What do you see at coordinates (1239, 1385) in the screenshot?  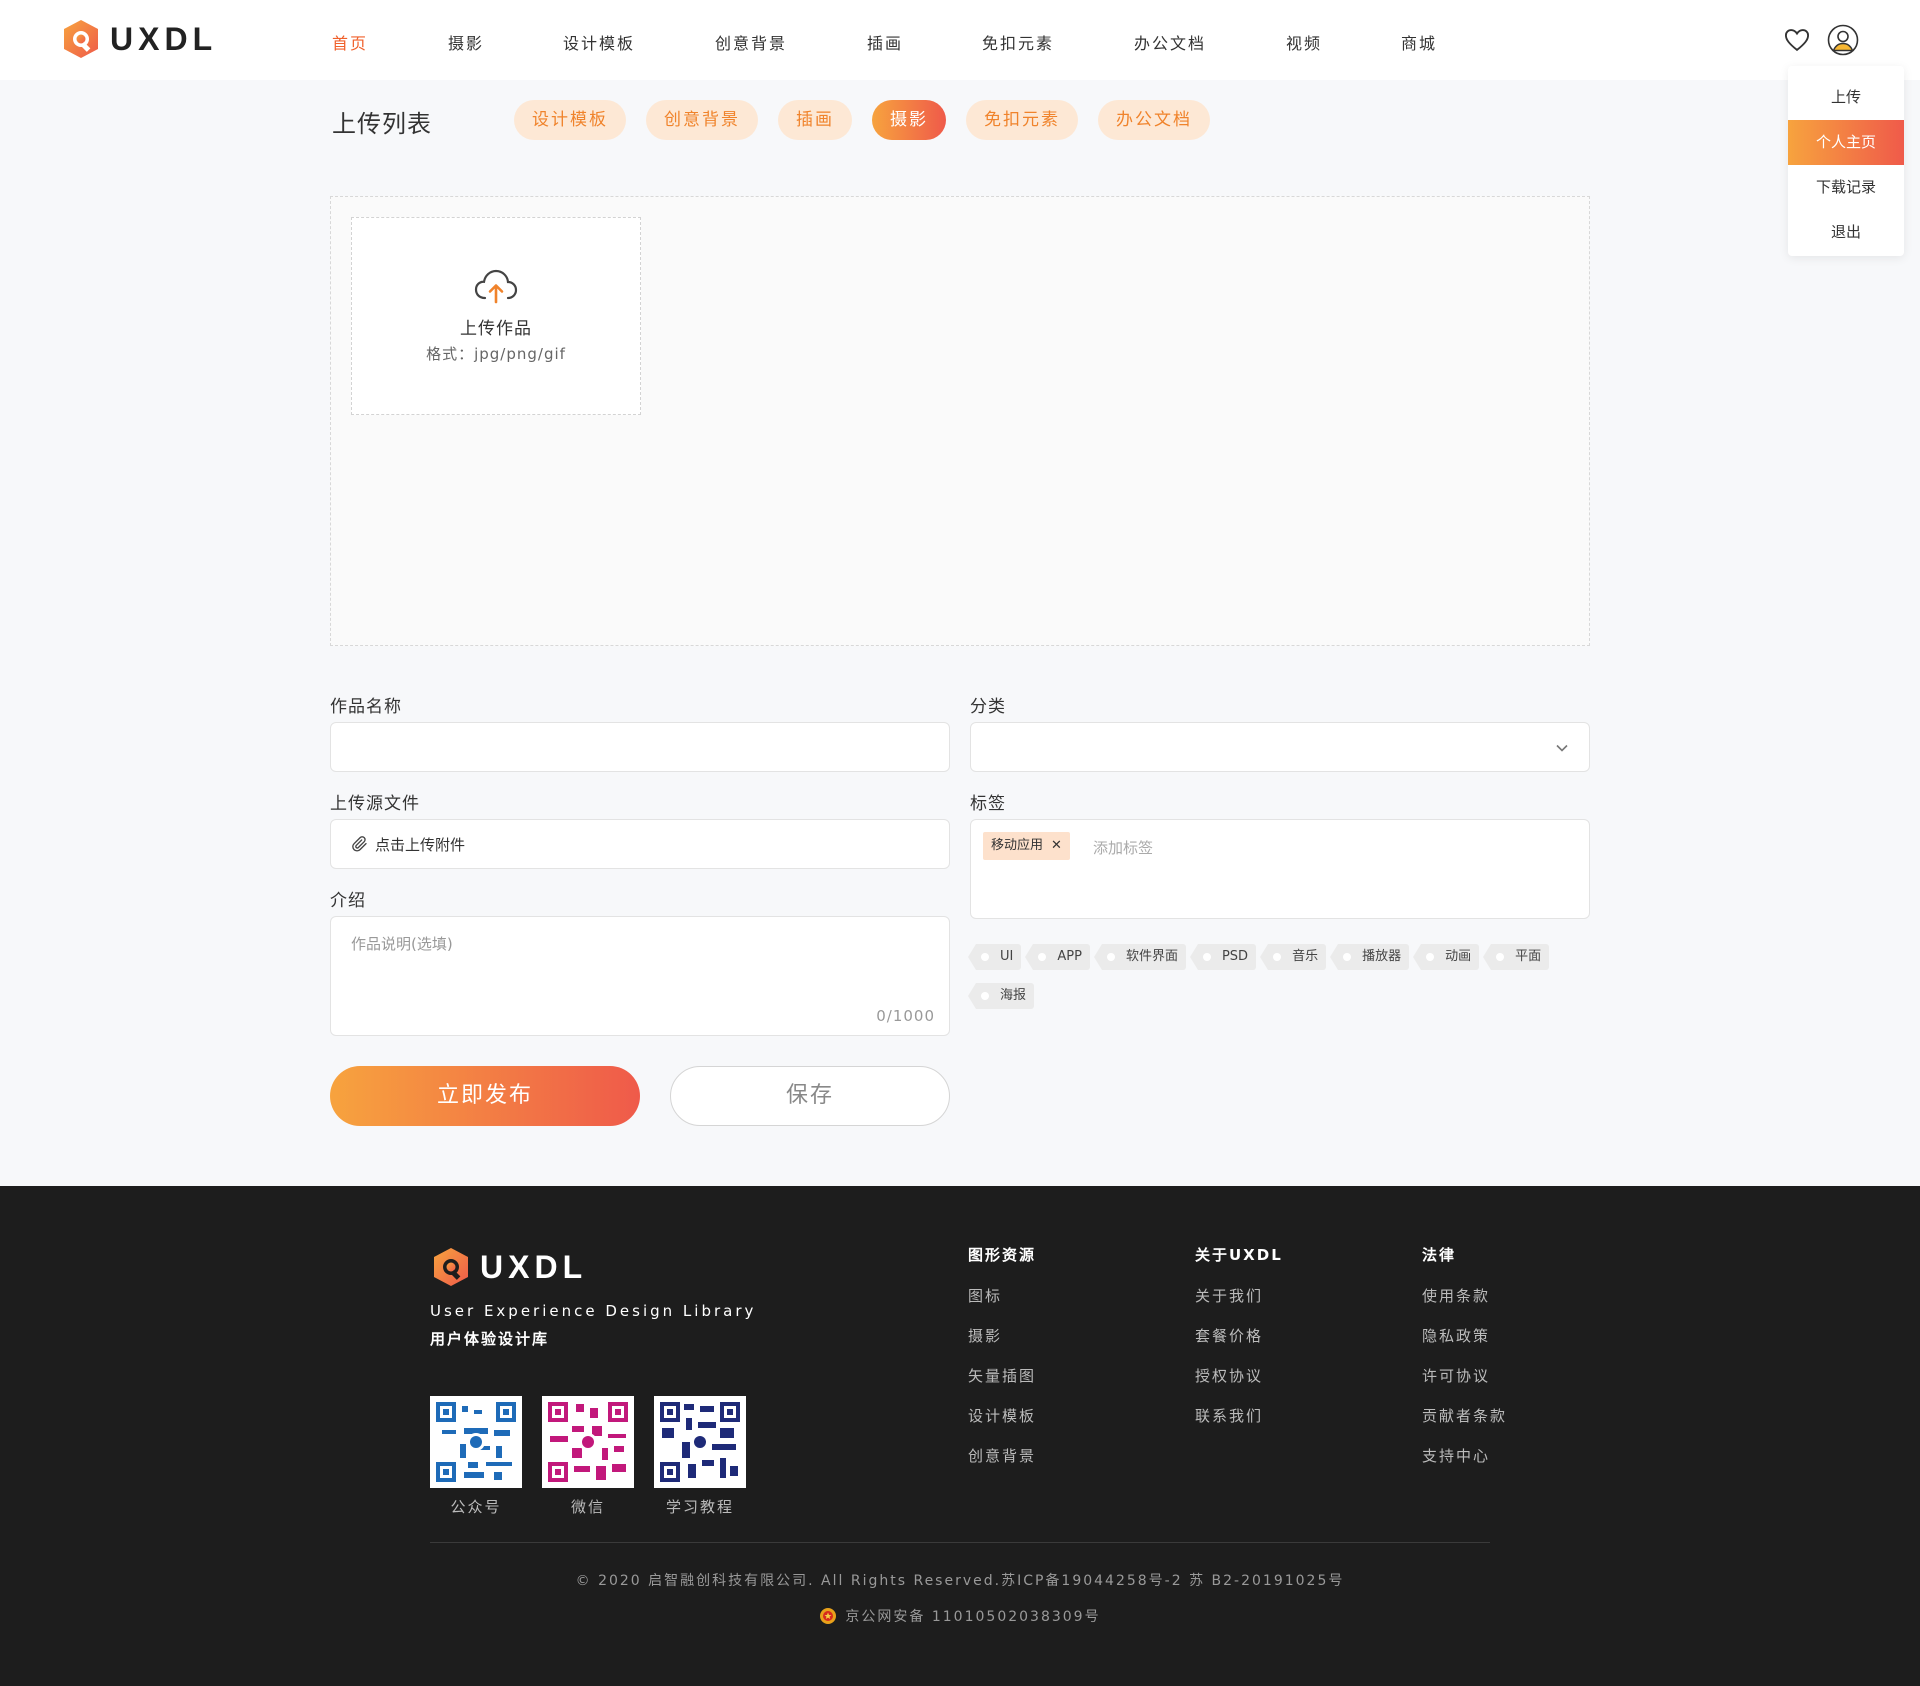 I see `footer-link: 授权协议` at bounding box center [1239, 1385].